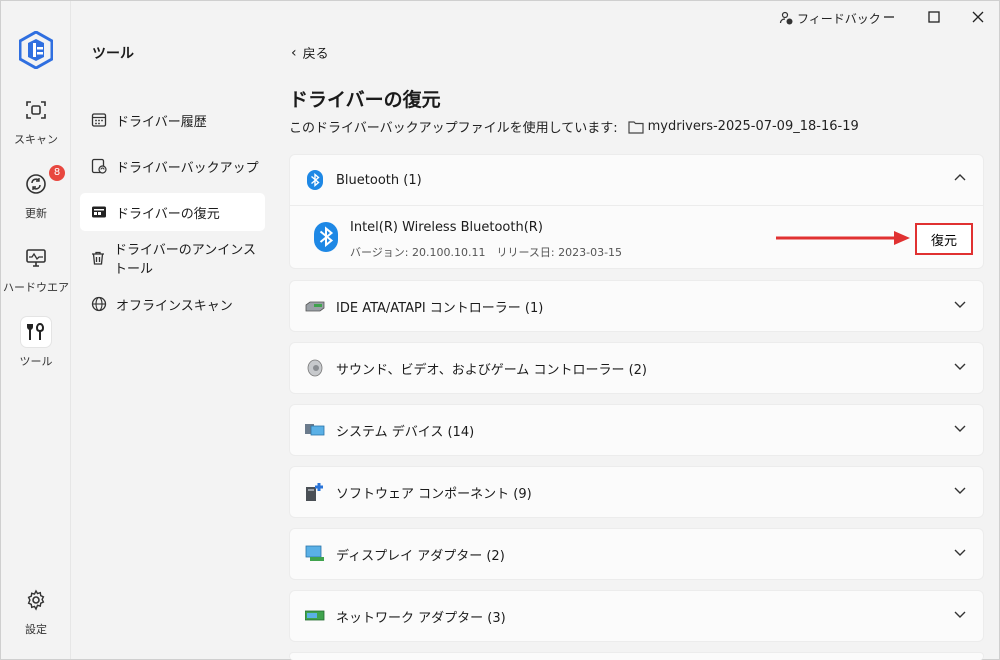 This screenshot has height=660, width=1000. I want to click on driver-name: Intel(R) Wireless Bluetooth(R), so click(446, 227).